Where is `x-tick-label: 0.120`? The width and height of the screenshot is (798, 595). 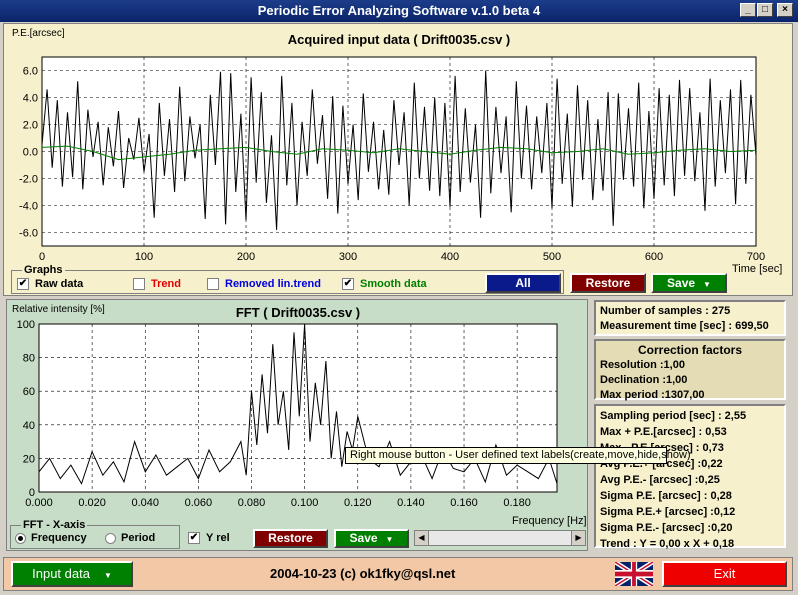 x-tick-label: 0.120 is located at coordinates (358, 503).